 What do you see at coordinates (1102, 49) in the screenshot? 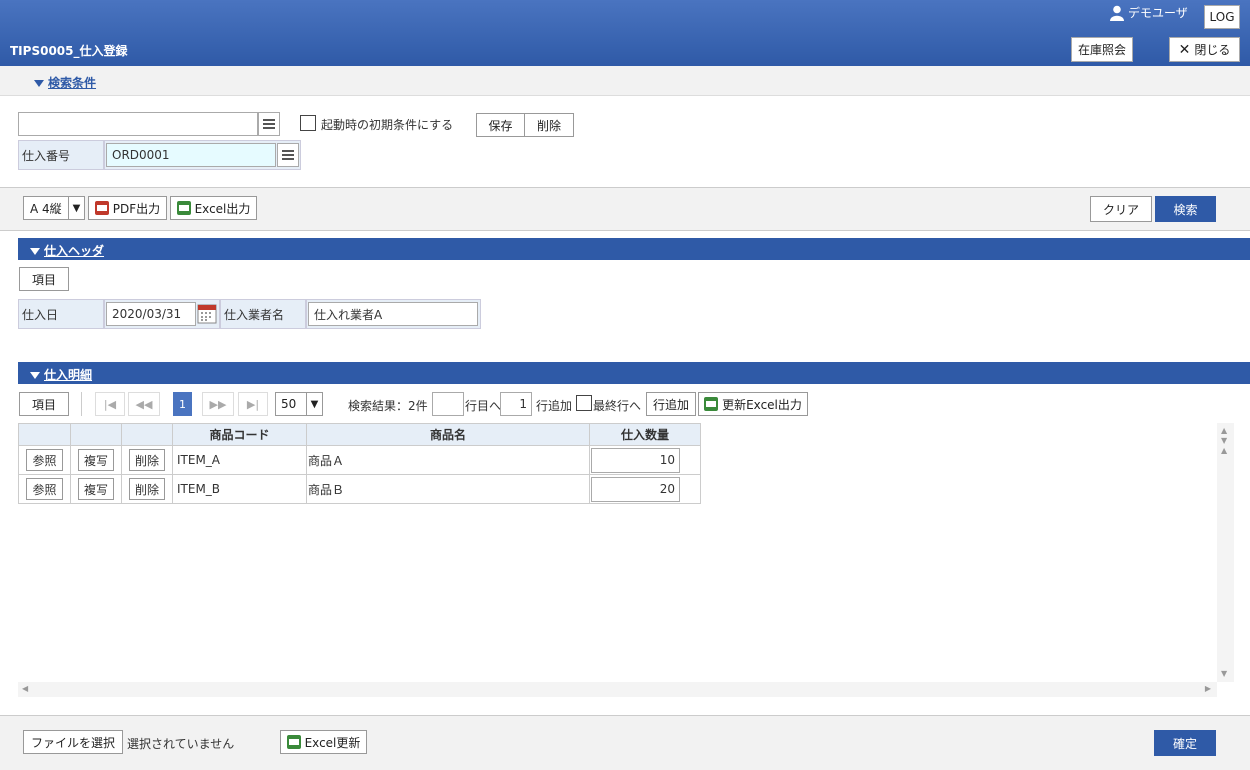
I see `stock-inquiry-button: 在庫照会` at bounding box center [1102, 49].